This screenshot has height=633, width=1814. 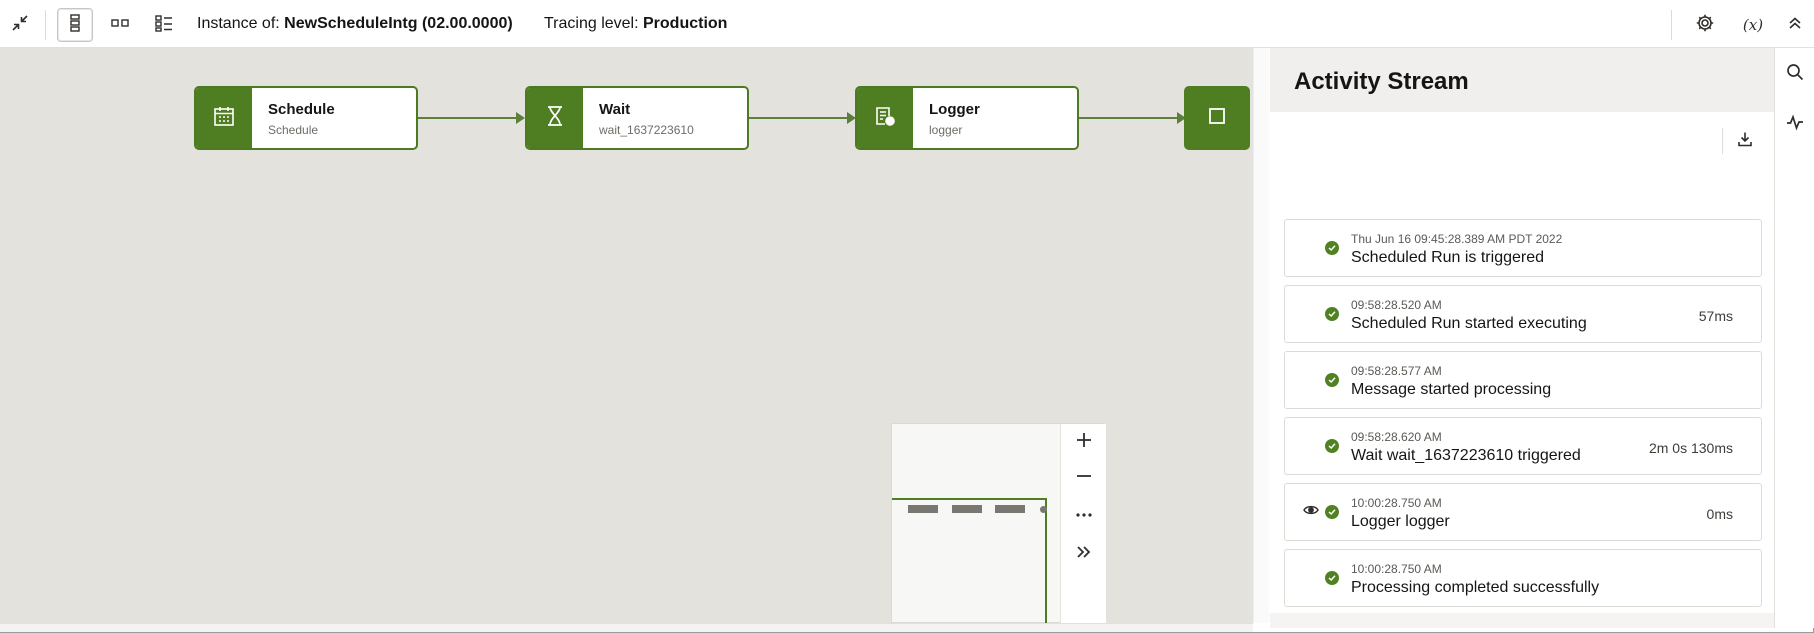 What do you see at coordinates (1690, 448) in the screenshot?
I see `entry-duration: 2m 0s 130ms` at bounding box center [1690, 448].